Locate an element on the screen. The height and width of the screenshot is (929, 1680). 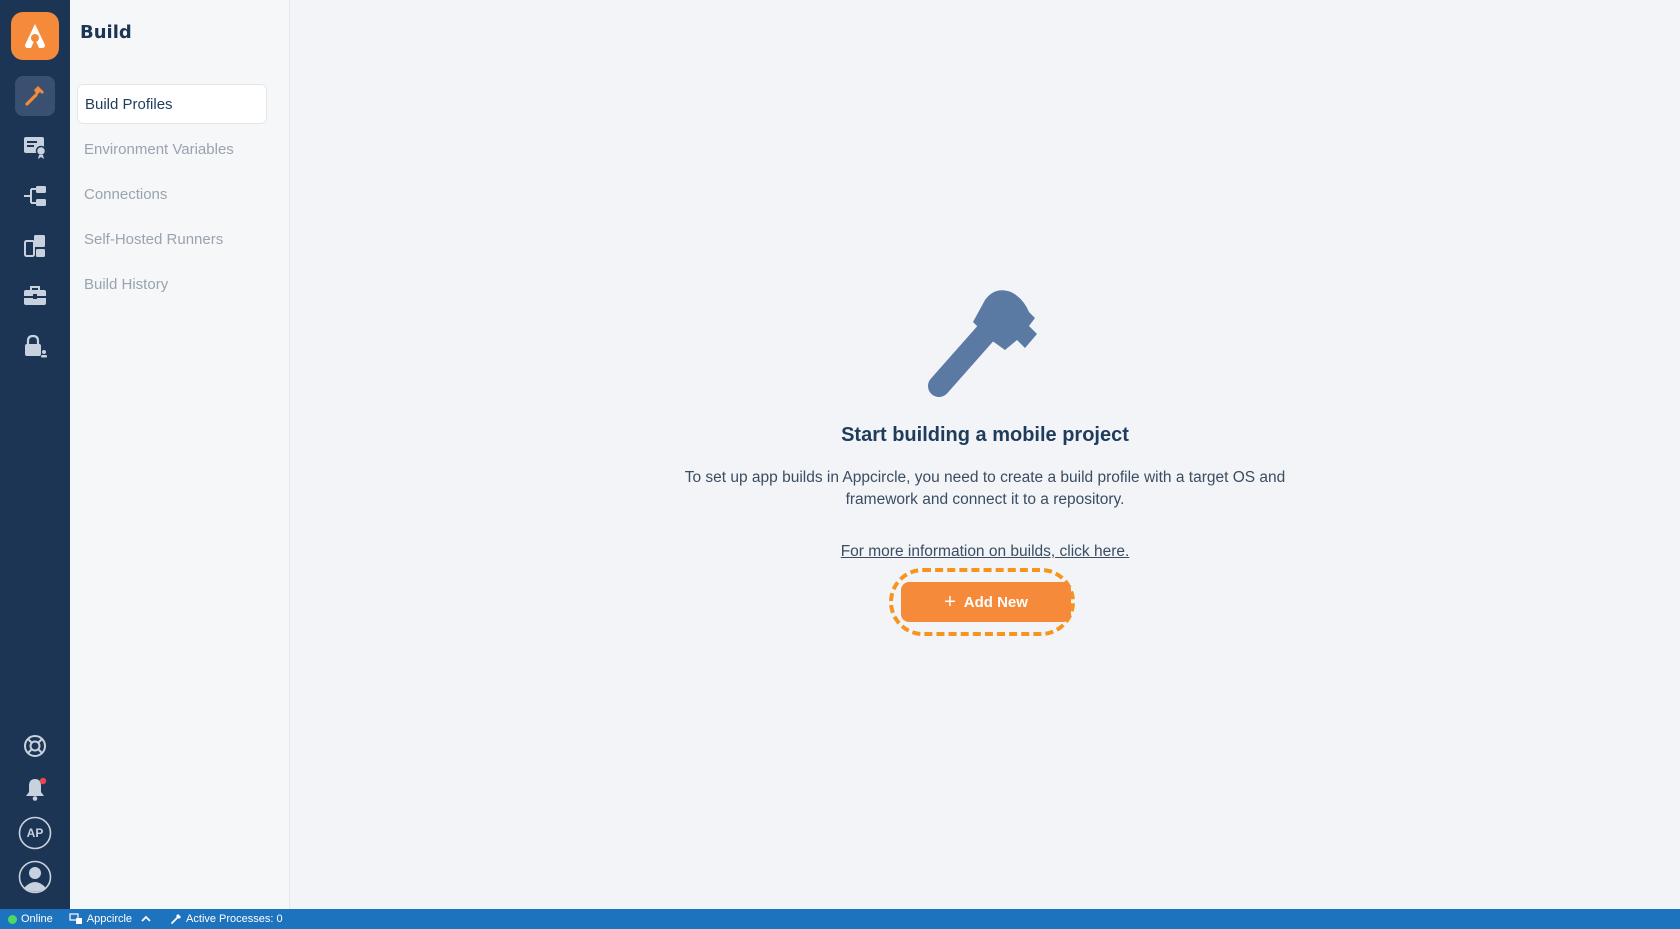
devices-icon is located at coordinates (34, 246).